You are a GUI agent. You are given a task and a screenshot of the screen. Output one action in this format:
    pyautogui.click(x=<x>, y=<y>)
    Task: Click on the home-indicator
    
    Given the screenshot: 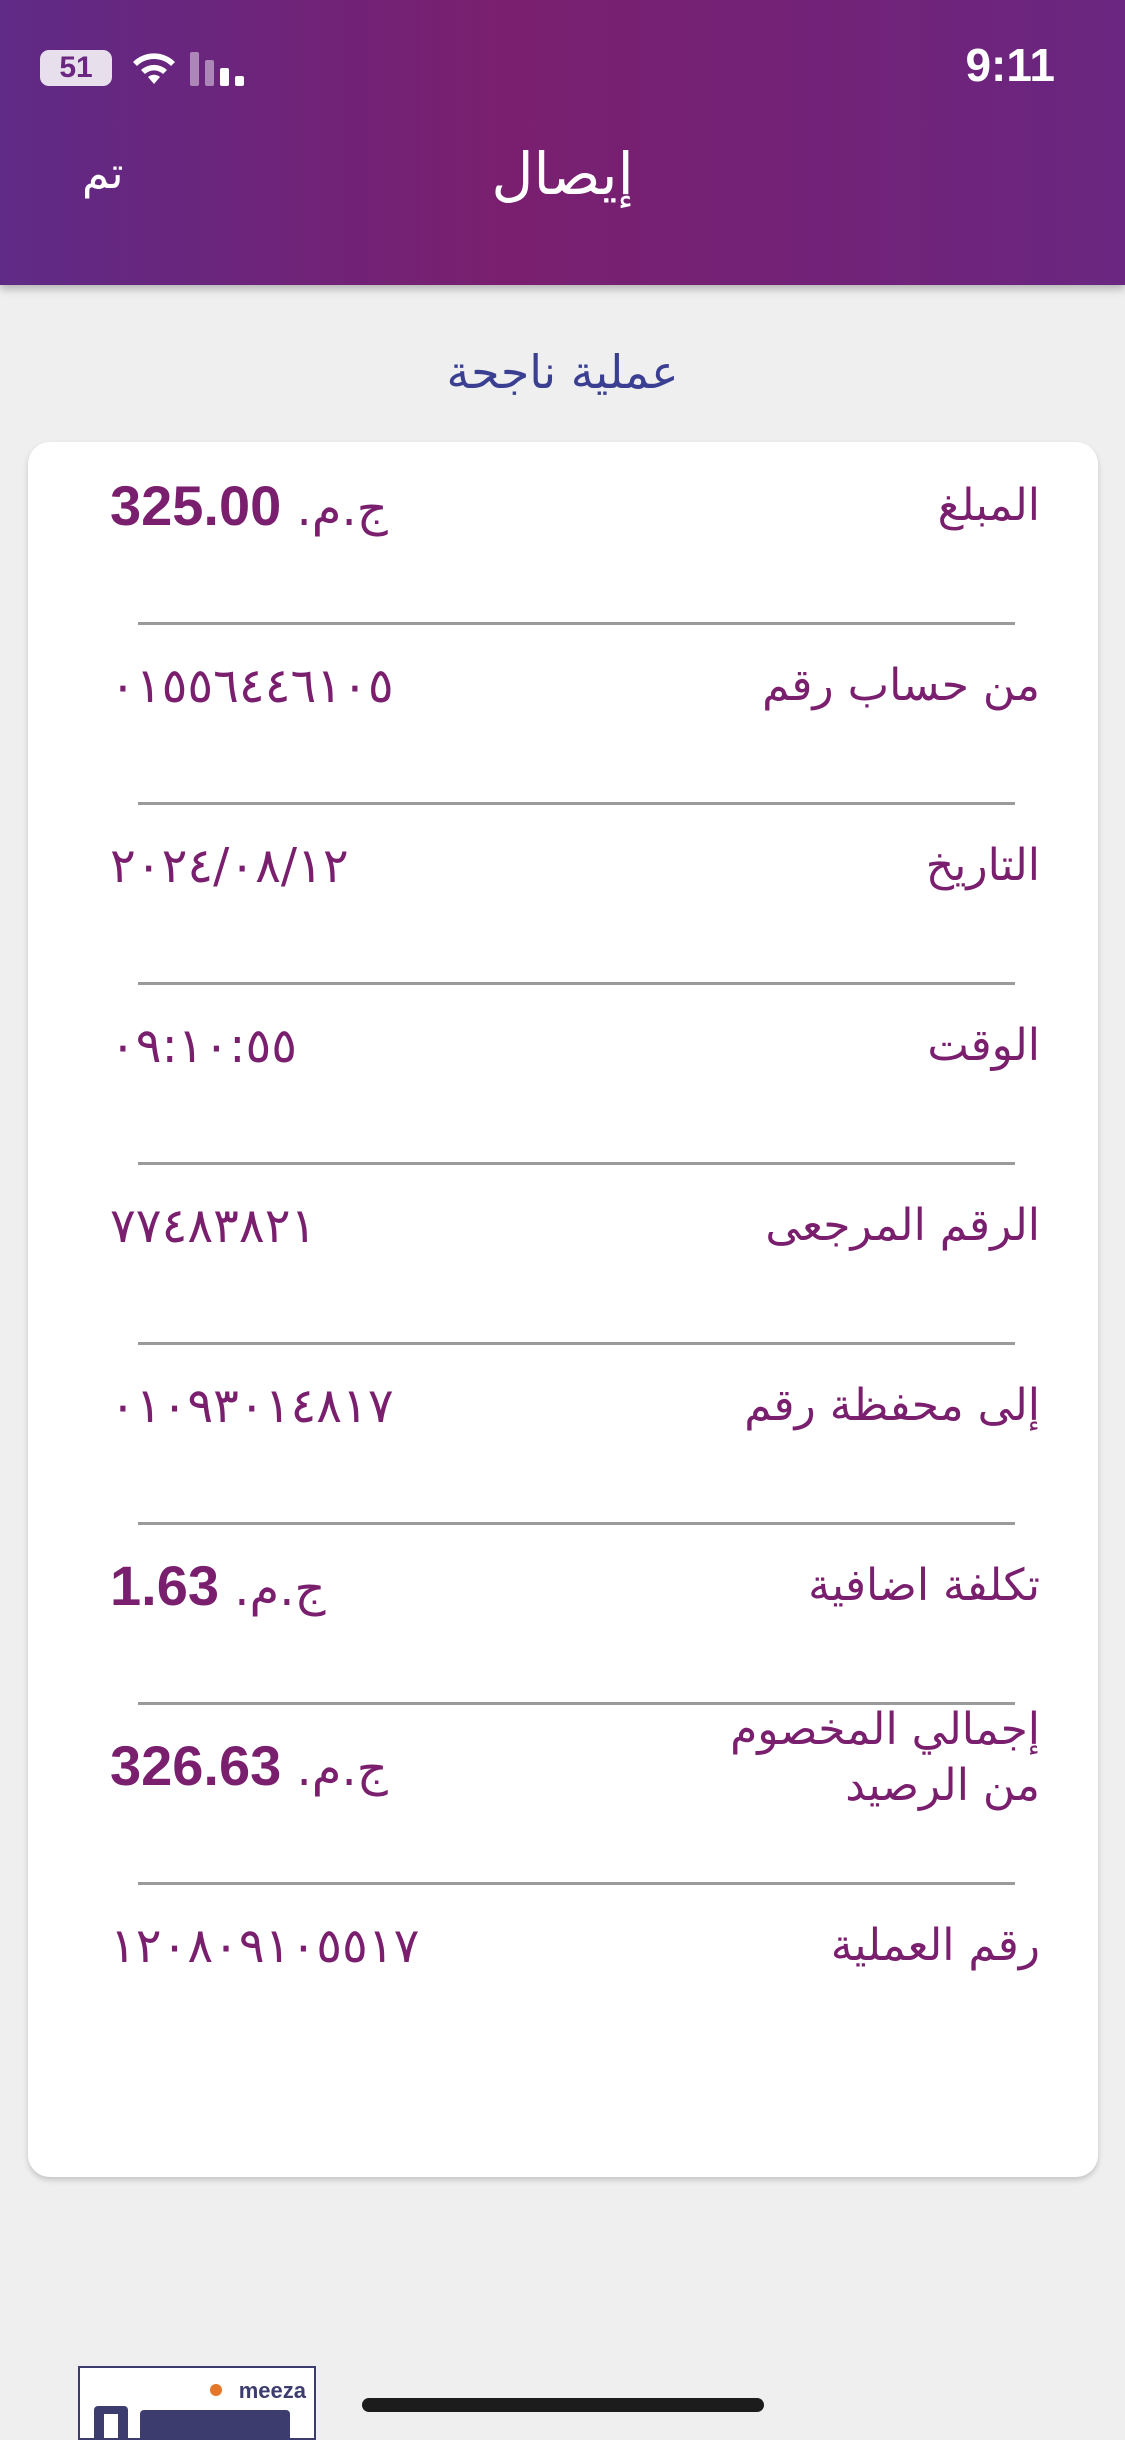 What is the action you would take?
    pyautogui.click(x=563, y=2405)
    